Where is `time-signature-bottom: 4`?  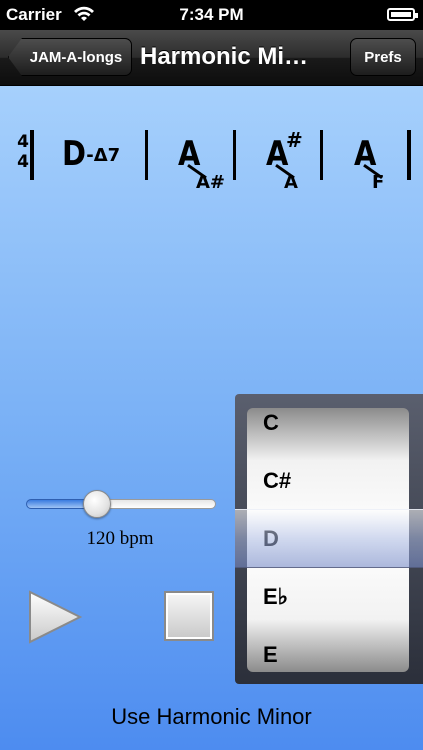 time-signature-bottom: 4 is located at coordinates (23, 162).